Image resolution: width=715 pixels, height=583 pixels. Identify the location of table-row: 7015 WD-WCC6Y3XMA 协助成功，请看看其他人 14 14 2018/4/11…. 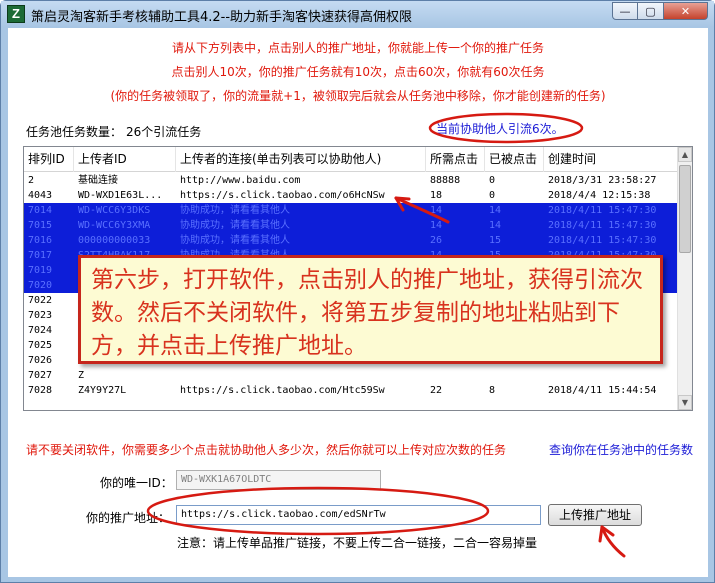
(351, 225).